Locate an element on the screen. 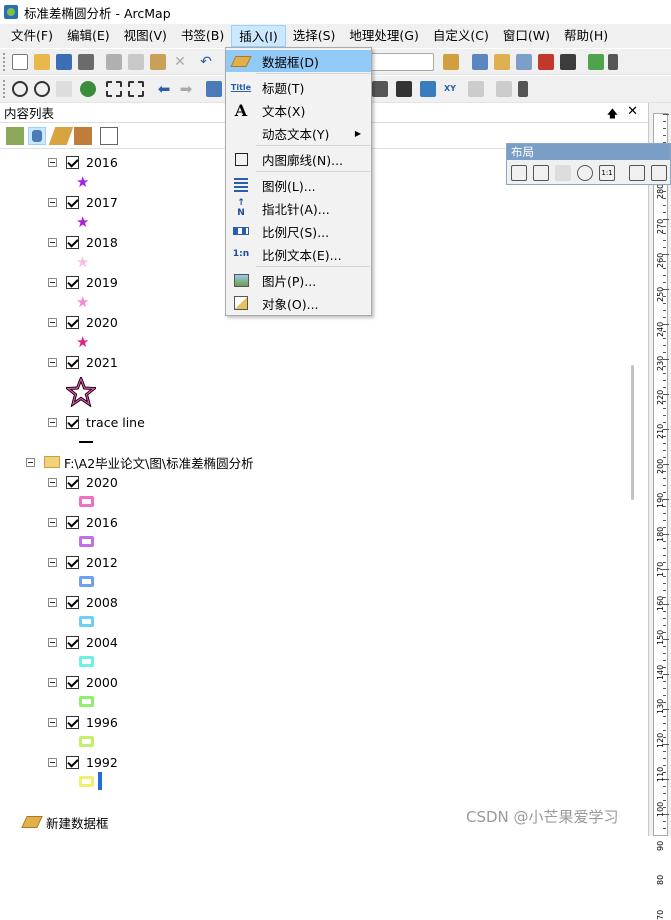  tree-row-data-frame: 新建数据框 is located at coordinates (65, 822).